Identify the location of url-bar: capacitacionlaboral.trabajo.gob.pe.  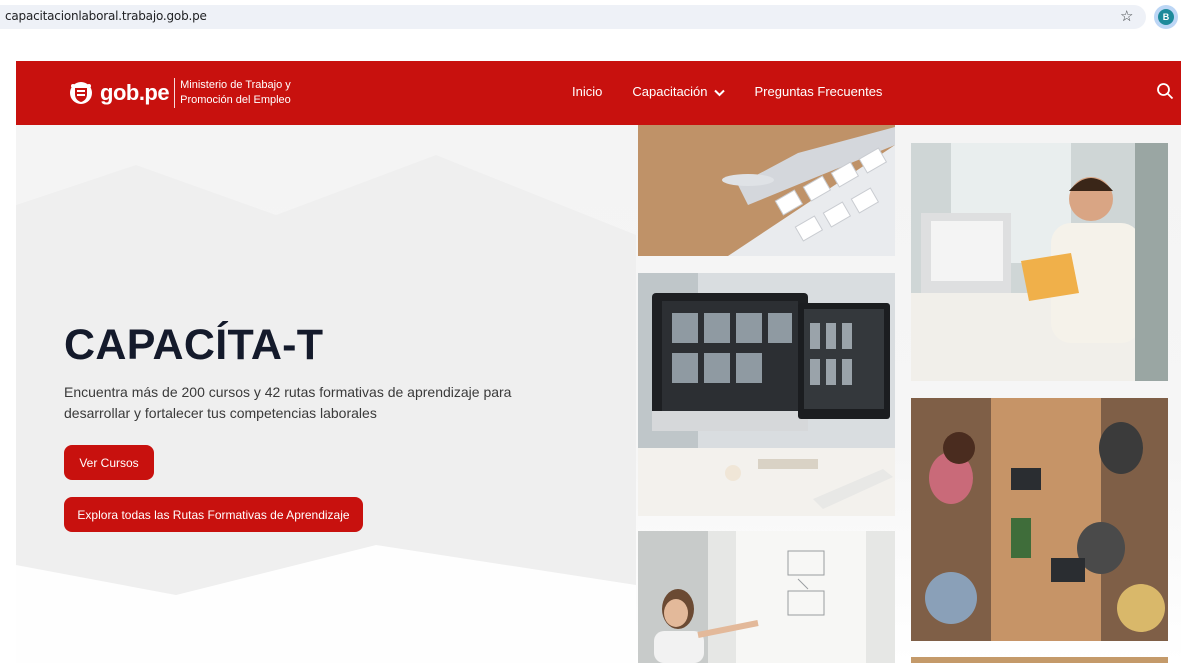
(573, 17).